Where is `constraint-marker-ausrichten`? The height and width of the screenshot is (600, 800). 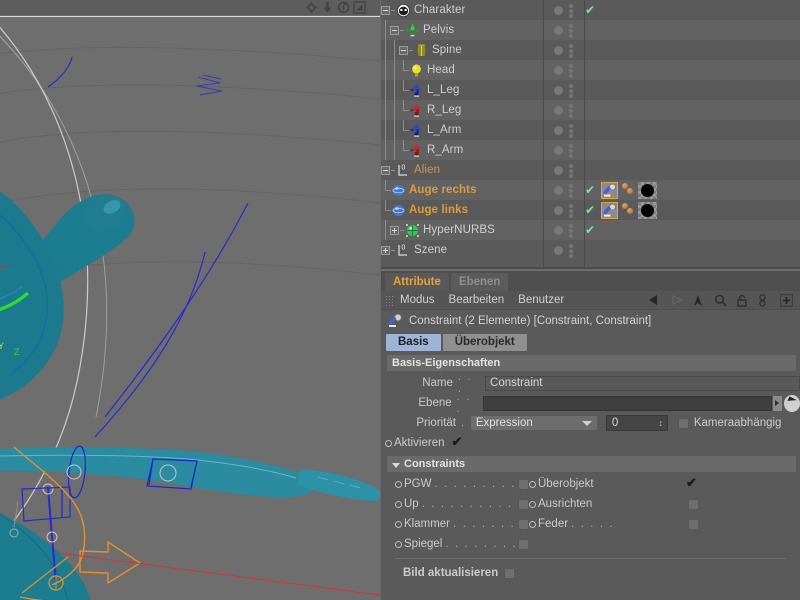
constraint-marker-ausrichten is located at coordinates (532, 504).